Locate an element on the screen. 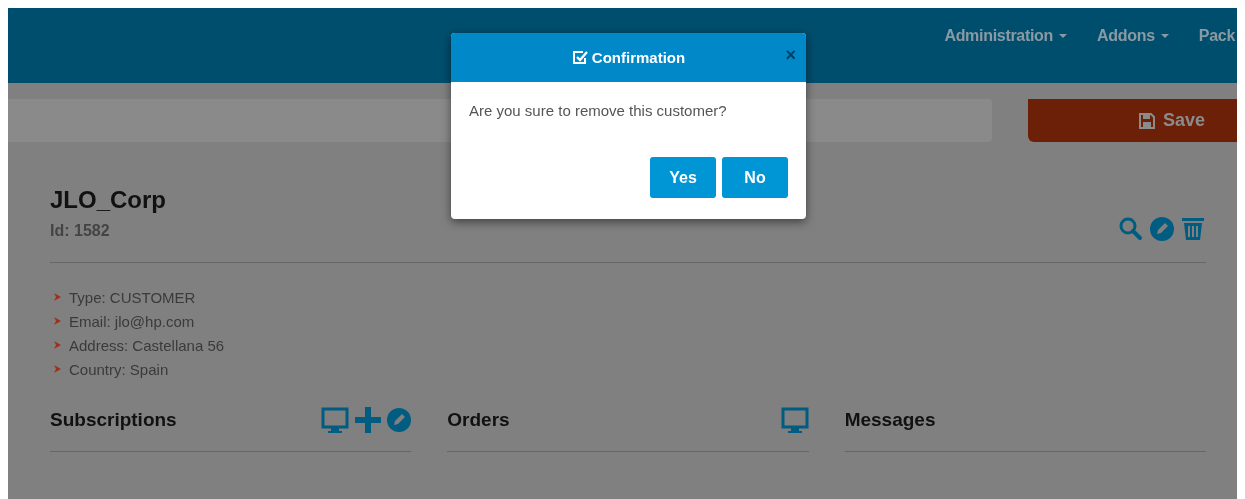 This screenshot has width=1245, height=499. section-title: Messages is located at coordinates (890, 420).